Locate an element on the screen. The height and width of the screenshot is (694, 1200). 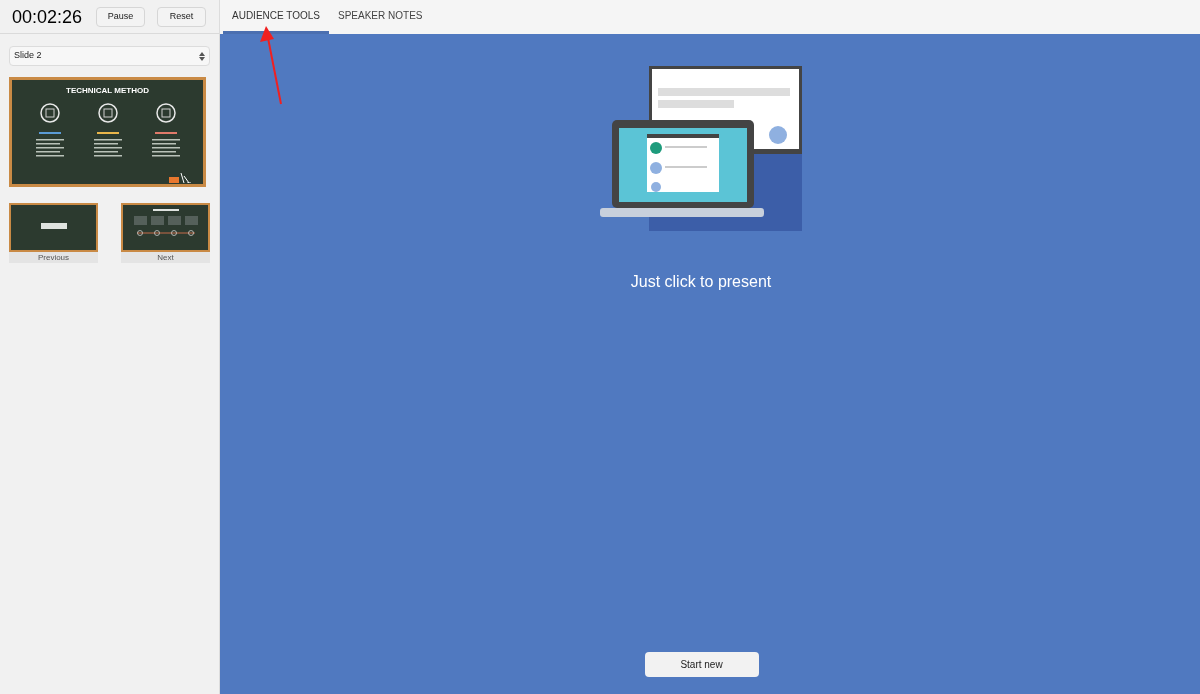
present-message: Just click to present is located at coordinates (701, 282).